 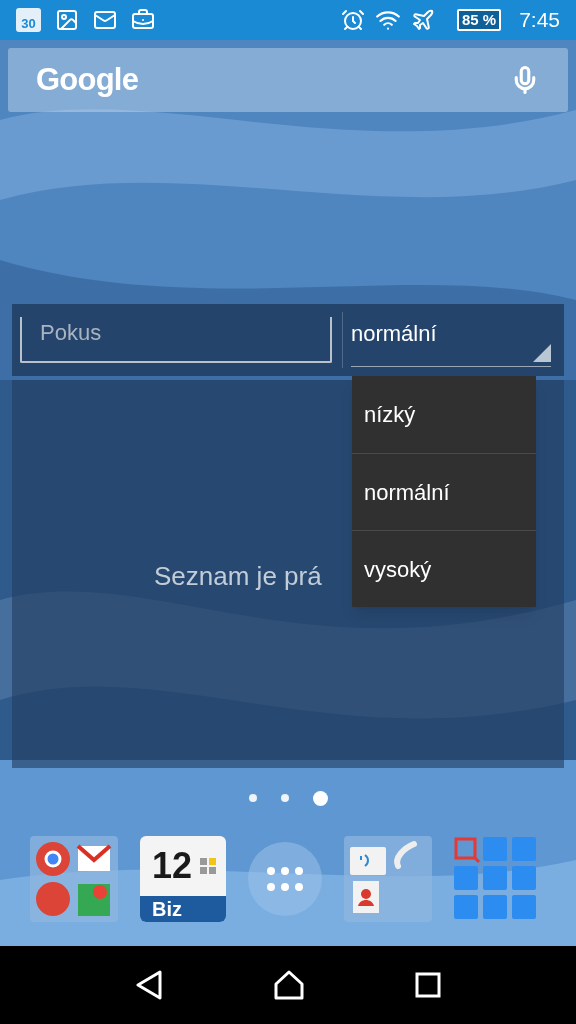 I want to click on briefcase-icon, so click(x=143, y=20).